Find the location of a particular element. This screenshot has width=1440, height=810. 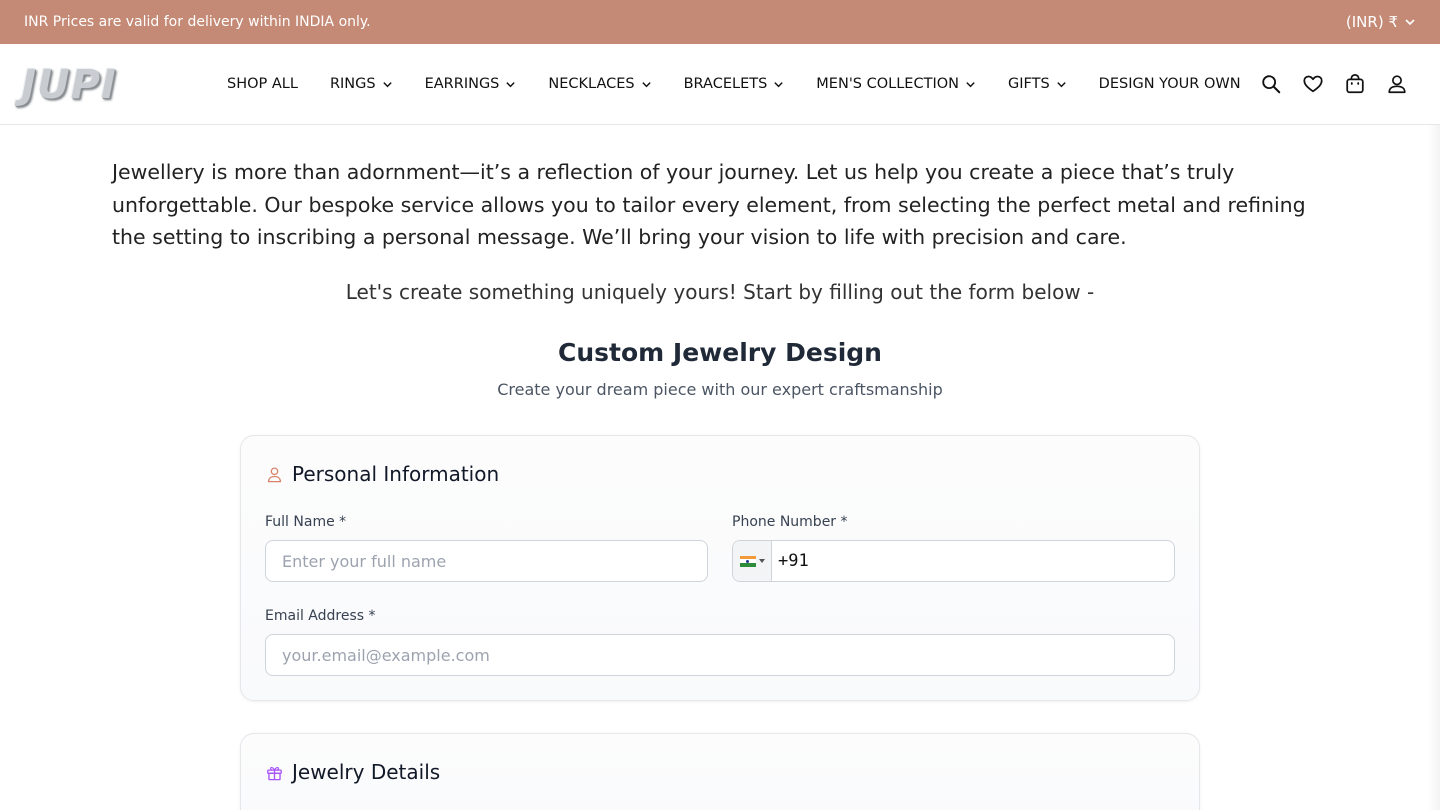

nav-item-bracelets: BRACELETS is located at coordinates (734, 84).